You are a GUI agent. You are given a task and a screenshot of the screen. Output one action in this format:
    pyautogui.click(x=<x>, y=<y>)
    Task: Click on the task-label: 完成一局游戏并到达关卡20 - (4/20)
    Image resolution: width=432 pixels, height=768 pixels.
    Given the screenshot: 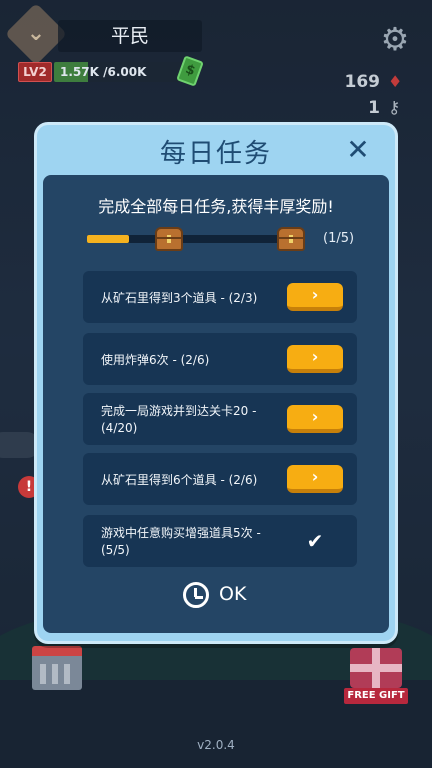 What is the action you would take?
    pyautogui.click(x=179, y=419)
    